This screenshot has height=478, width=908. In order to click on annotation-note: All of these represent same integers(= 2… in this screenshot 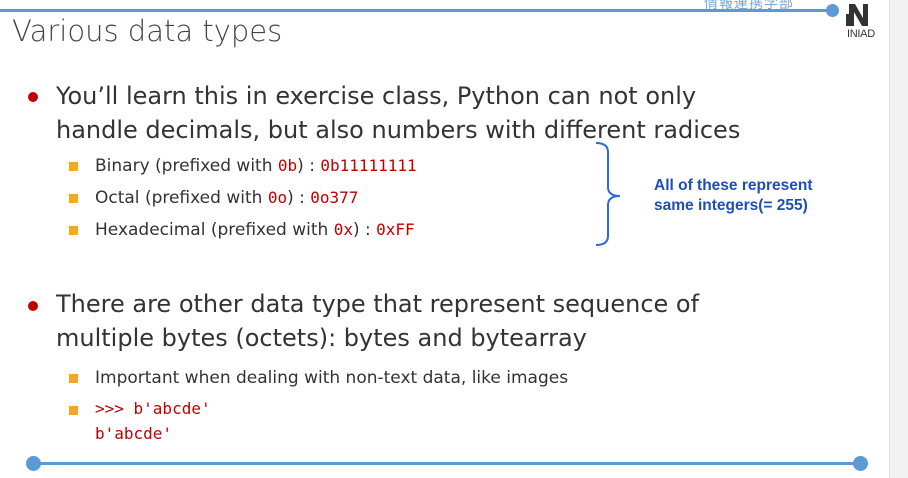, I will do `click(733, 195)`.